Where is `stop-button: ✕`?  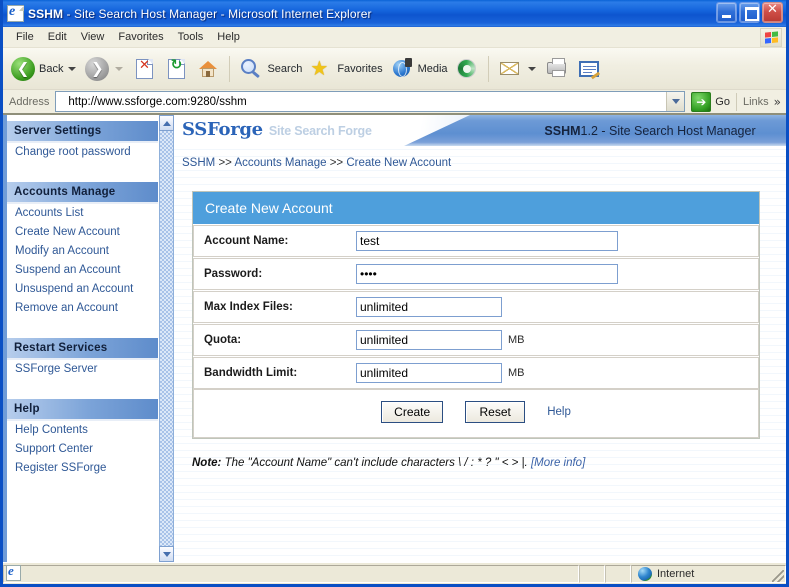
stop-button: ✕ is located at coordinates (144, 69).